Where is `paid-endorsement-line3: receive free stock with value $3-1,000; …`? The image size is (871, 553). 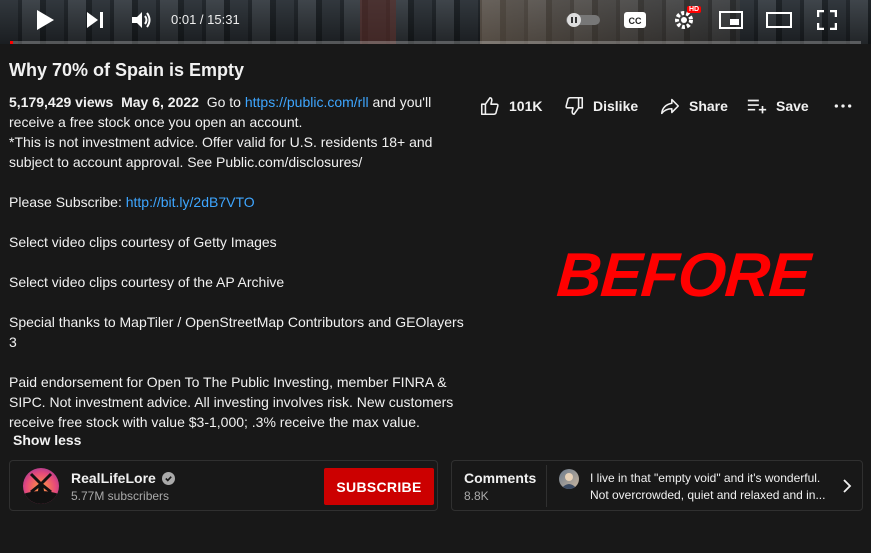
paid-endorsement-line3: receive free stock with value $3-1,000; … is located at coordinates (214, 422).